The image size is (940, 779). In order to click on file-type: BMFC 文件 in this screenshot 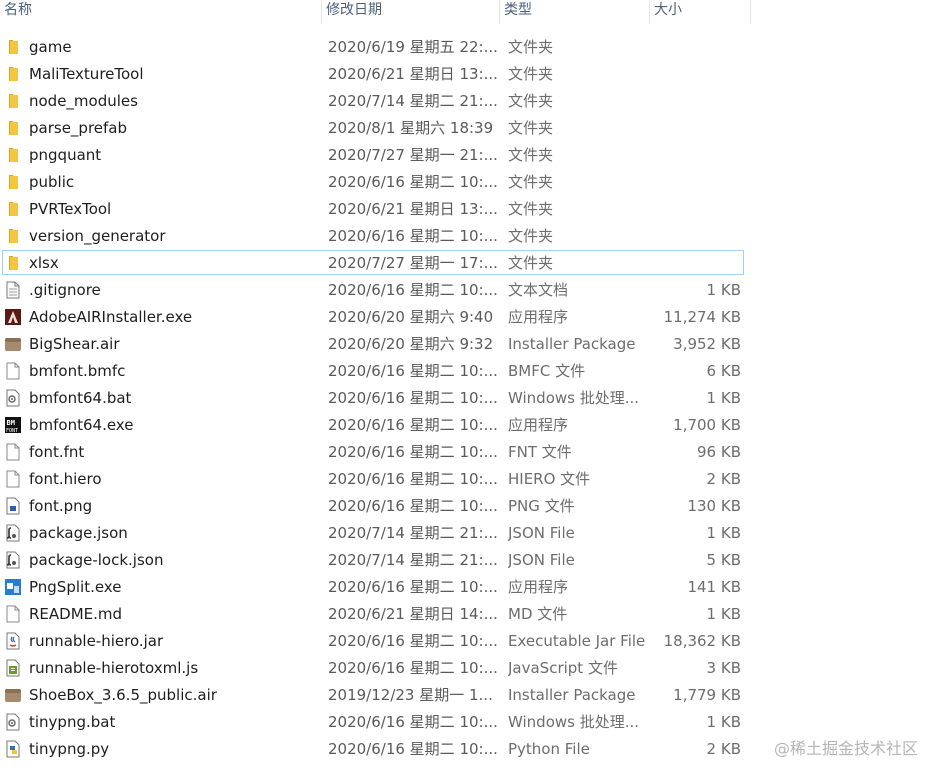, I will do `click(547, 371)`.